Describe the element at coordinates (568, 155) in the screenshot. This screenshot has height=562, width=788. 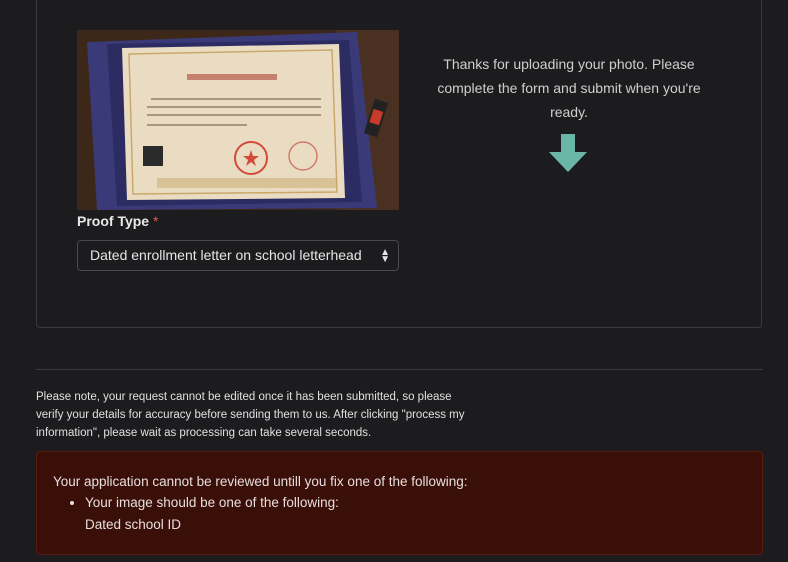
I see `arrow-down-icon` at that location.